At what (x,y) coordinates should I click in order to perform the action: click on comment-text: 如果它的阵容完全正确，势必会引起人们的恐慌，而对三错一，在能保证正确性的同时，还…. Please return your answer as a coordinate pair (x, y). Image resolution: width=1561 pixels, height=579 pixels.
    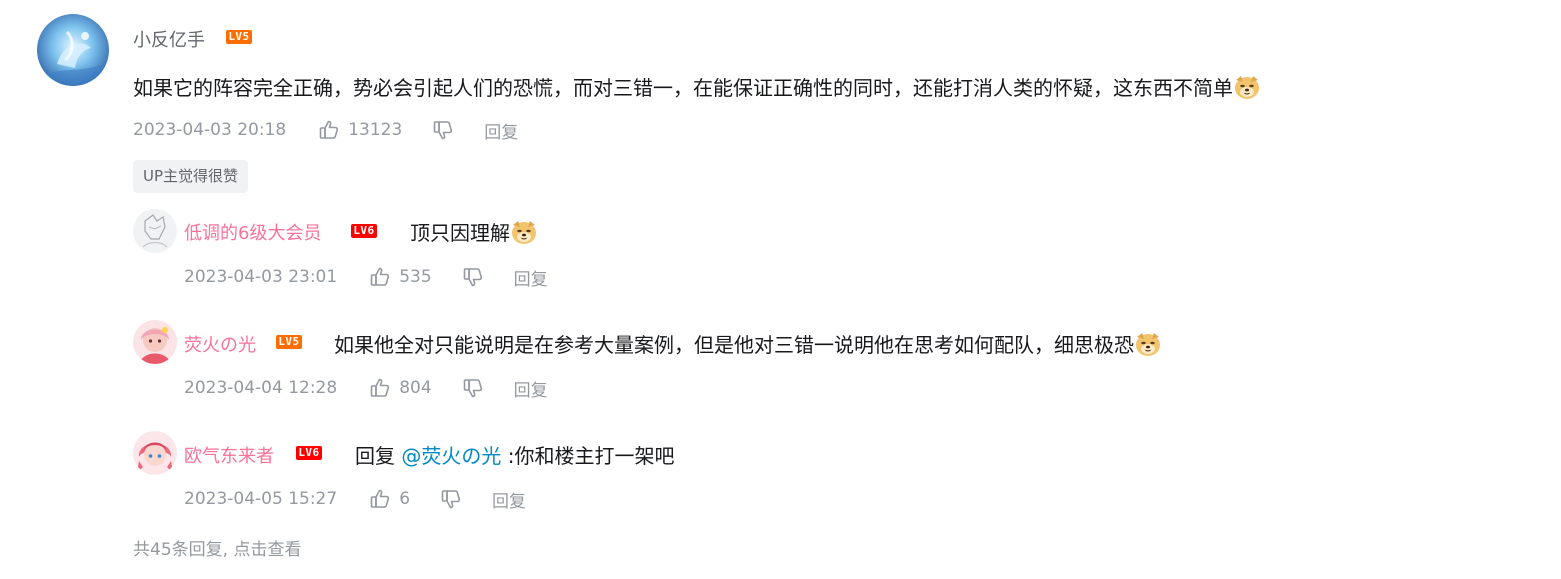
    Looking at the image, I should click on (683, 88).